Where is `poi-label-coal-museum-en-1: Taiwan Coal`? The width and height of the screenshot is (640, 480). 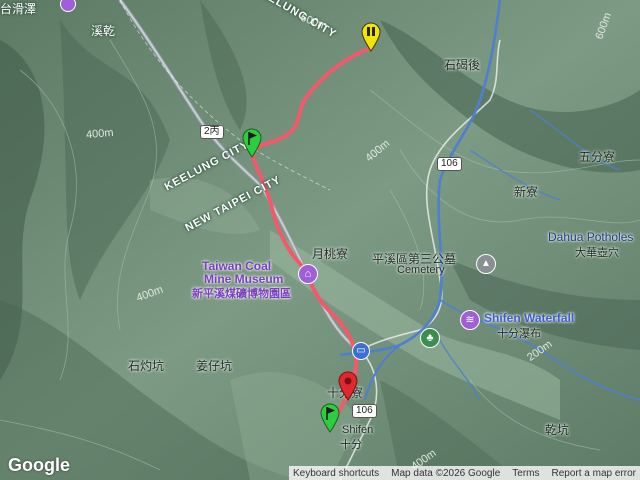 poi-label-coal-museum-en-1: Taiwan Coal is located at coordinates (236, 266).